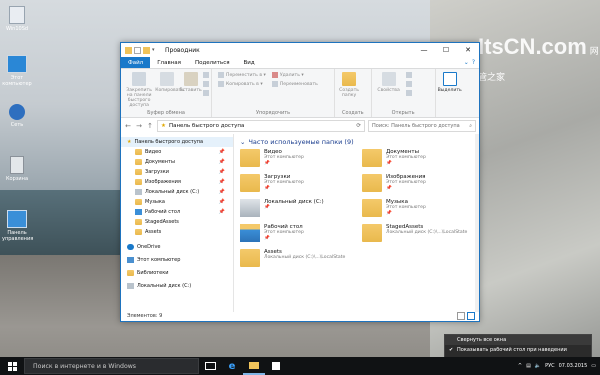  Describe the element at coordinates (408, 84) in the screenshot. I see `edit-icon` at that location.